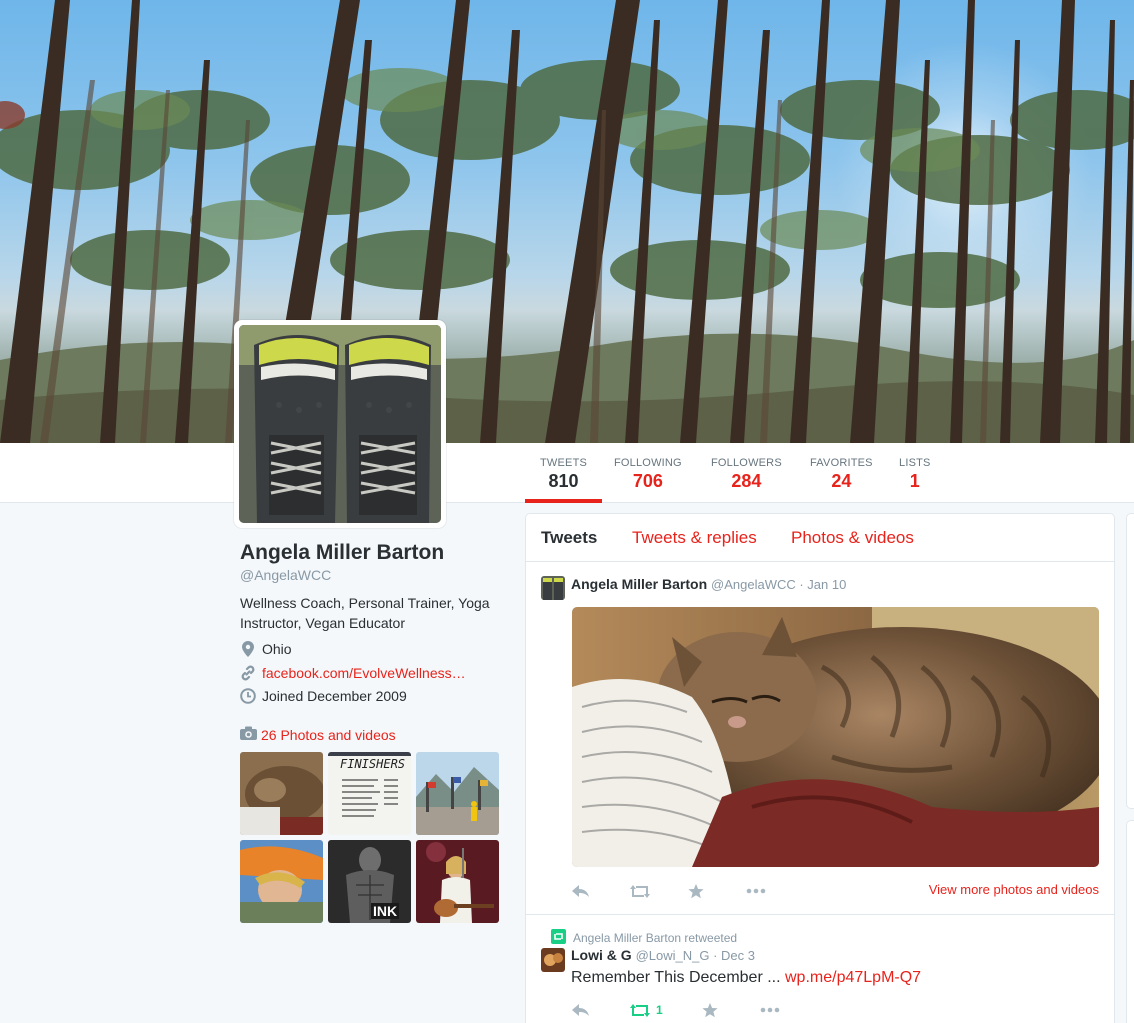 This screenshot has height=1023, width=1134. I want to click on retweet-context: Angela Miller Barton retweeted, so click(644, 938).